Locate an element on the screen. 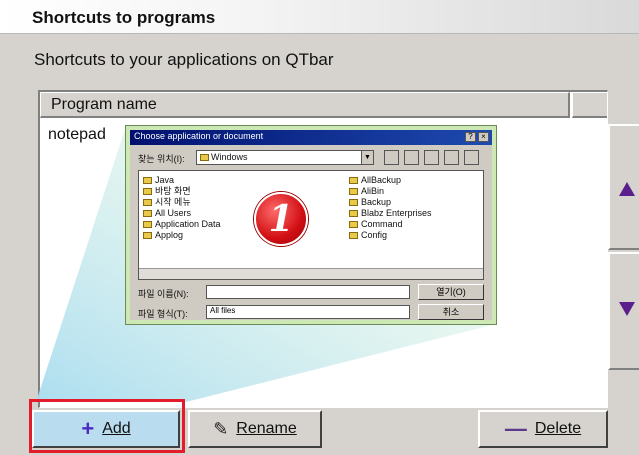  close-icon: × is located at coordinates (483, 137).